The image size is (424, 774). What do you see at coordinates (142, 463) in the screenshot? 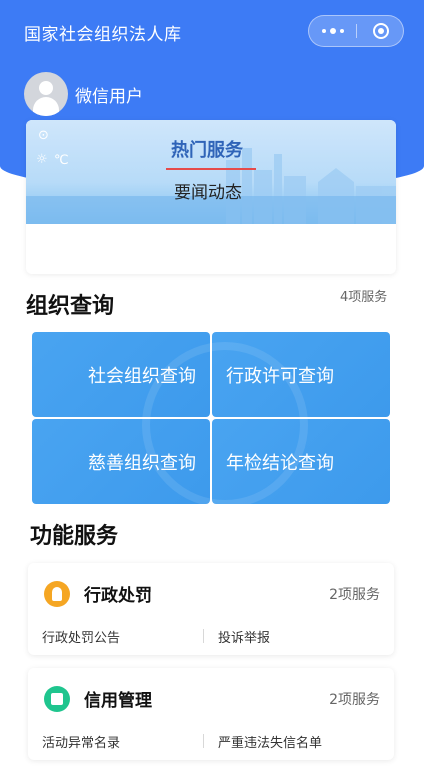
I see `tile-label: 慈善组织查询` at bounding box center [142, 463].